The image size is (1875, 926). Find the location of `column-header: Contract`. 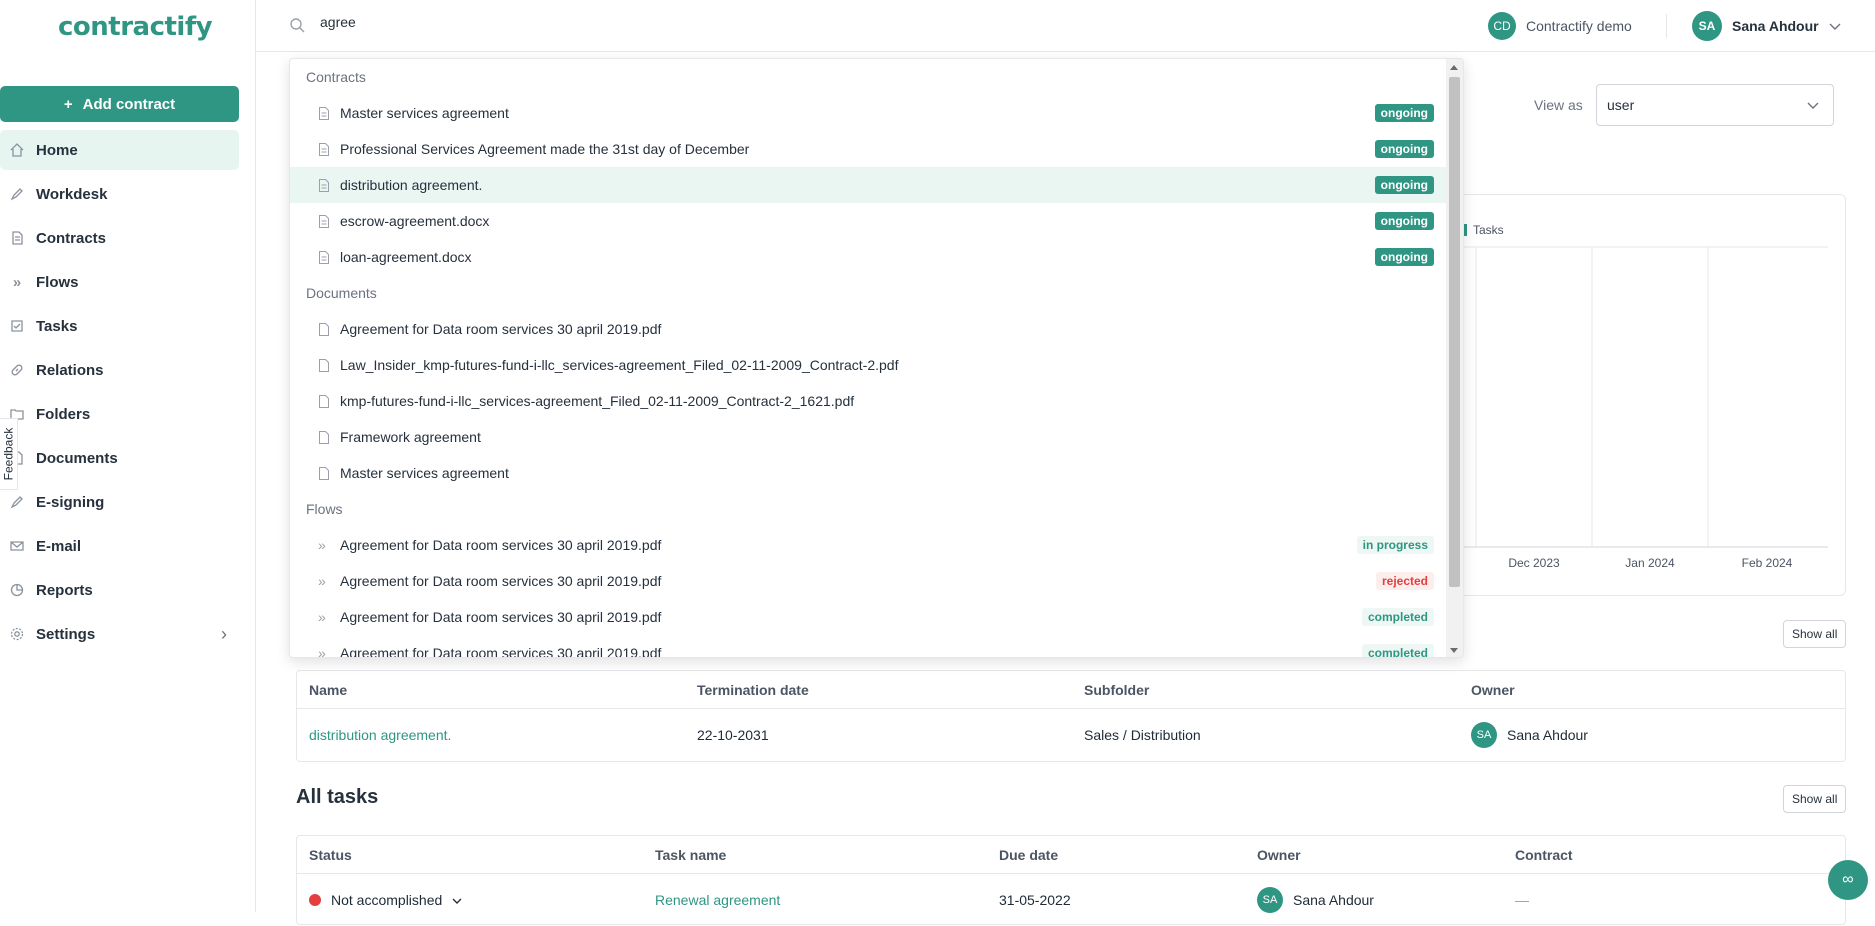

column-header: Contract is located at coordinates (1544, 854).